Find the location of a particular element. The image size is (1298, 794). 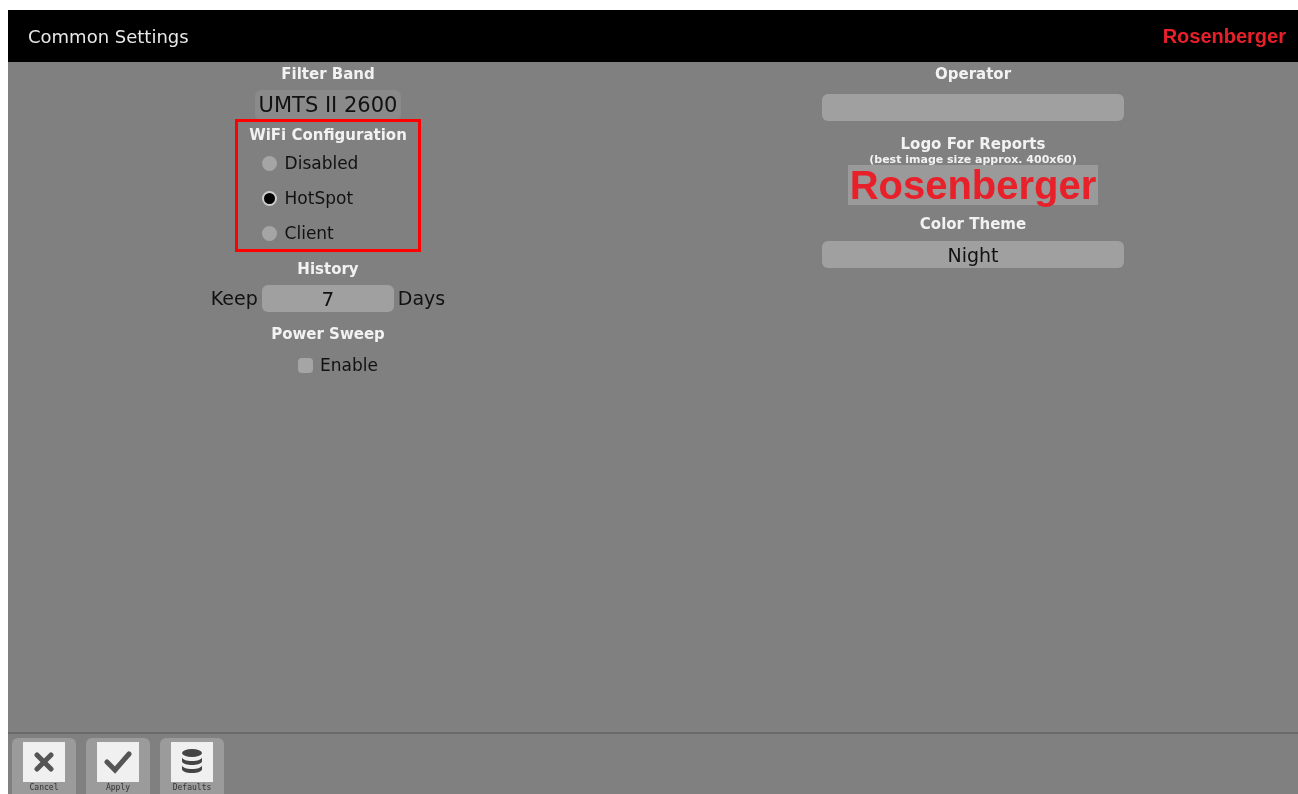

field-prefix: Keep is located at coordinates (234, 299).